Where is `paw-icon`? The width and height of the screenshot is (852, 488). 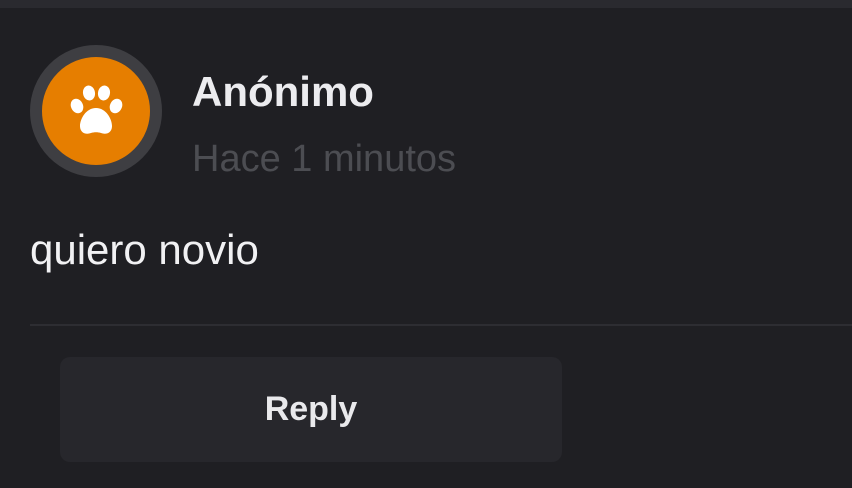 paw-icon is located at coordinates (96, 111).